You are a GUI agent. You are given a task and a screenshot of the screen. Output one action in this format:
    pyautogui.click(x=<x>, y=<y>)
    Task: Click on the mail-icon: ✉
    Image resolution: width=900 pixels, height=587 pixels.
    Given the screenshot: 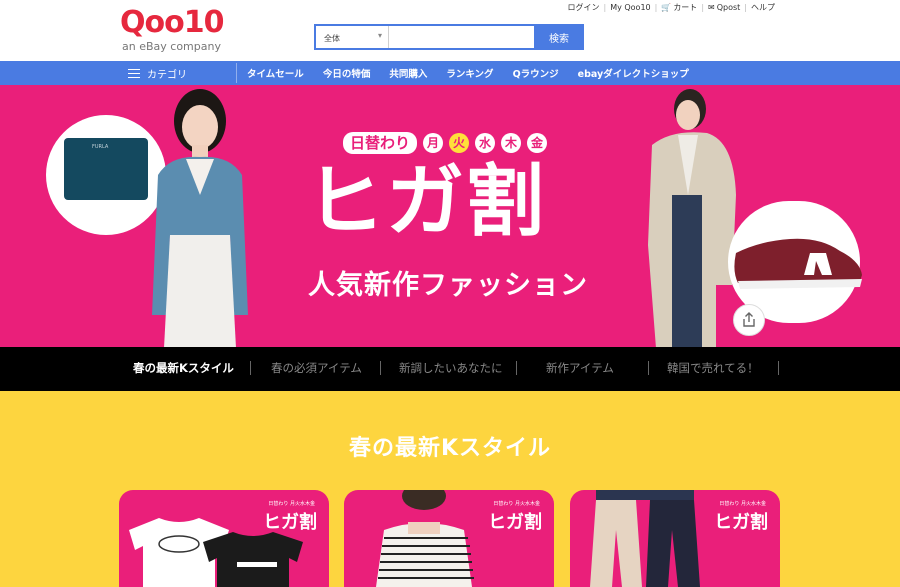 What is the action you would take?
    pyautogui.click(x=711, y=7)
    